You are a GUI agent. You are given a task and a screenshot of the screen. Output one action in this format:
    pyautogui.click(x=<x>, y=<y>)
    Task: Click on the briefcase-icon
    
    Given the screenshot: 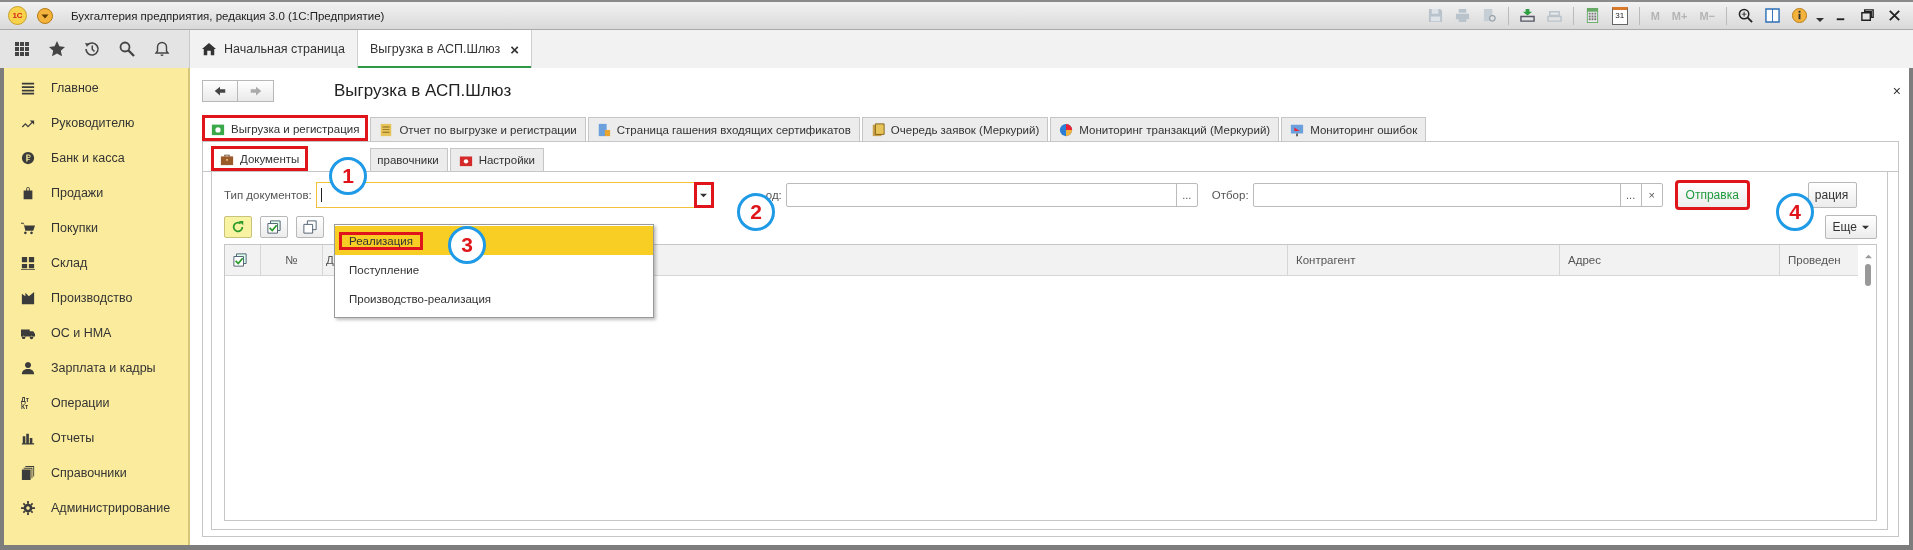 What is the action you would take?
    pyautogui.click(x=227, y=159)
    